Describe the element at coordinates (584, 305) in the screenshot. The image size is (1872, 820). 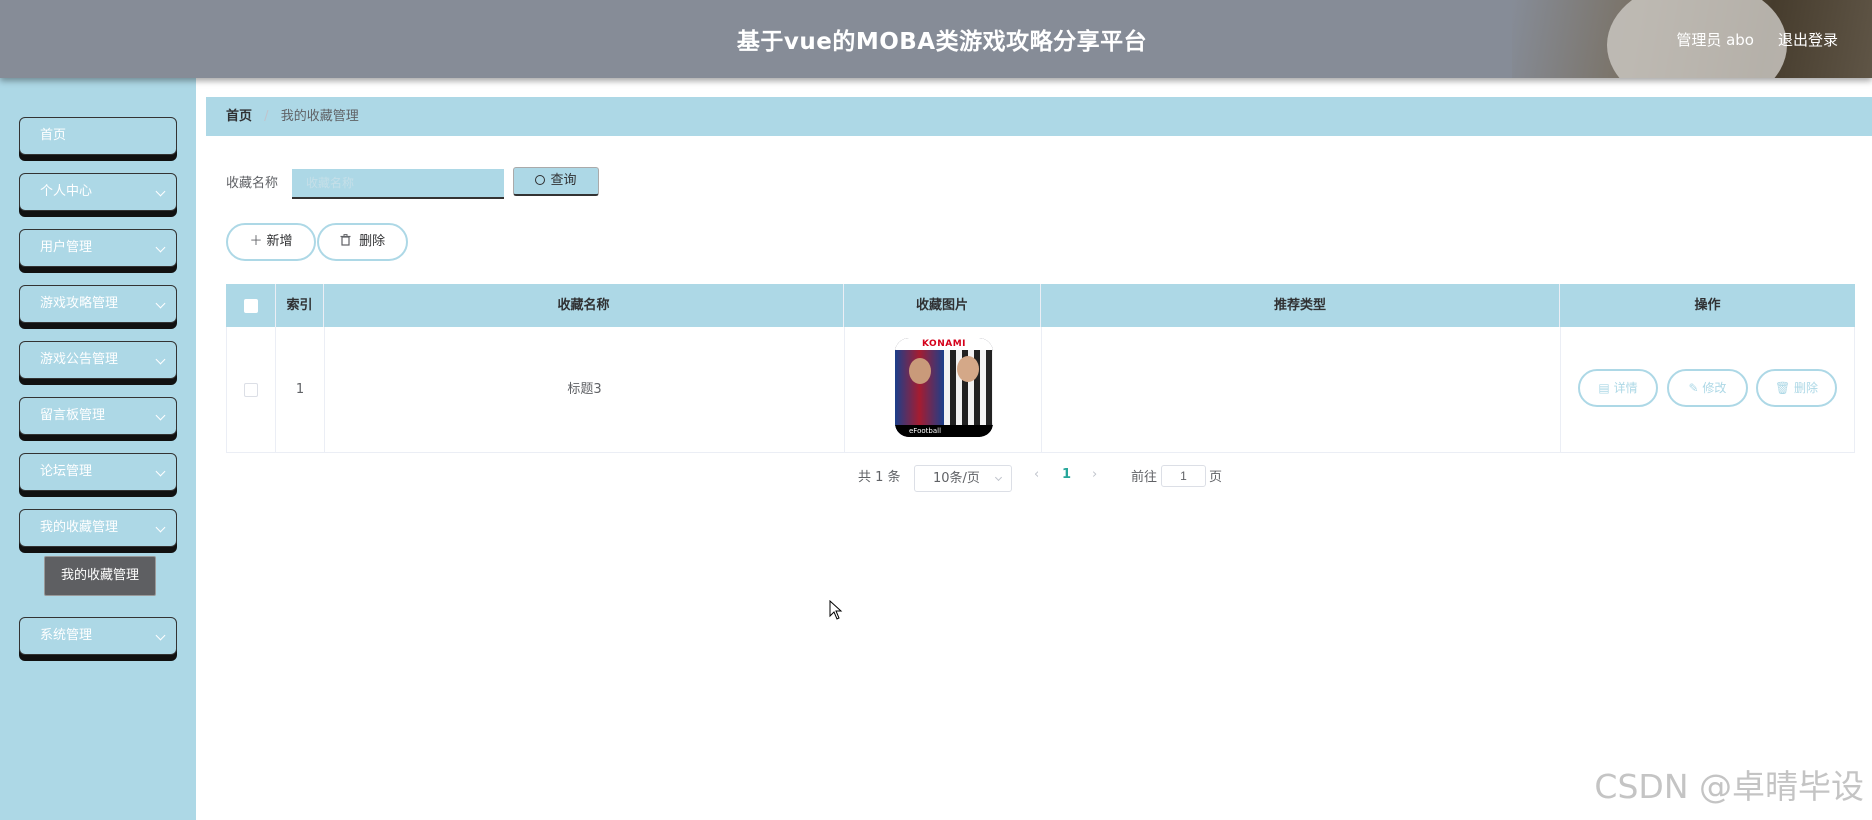
I see `header-name: 收藏名称` at that location.